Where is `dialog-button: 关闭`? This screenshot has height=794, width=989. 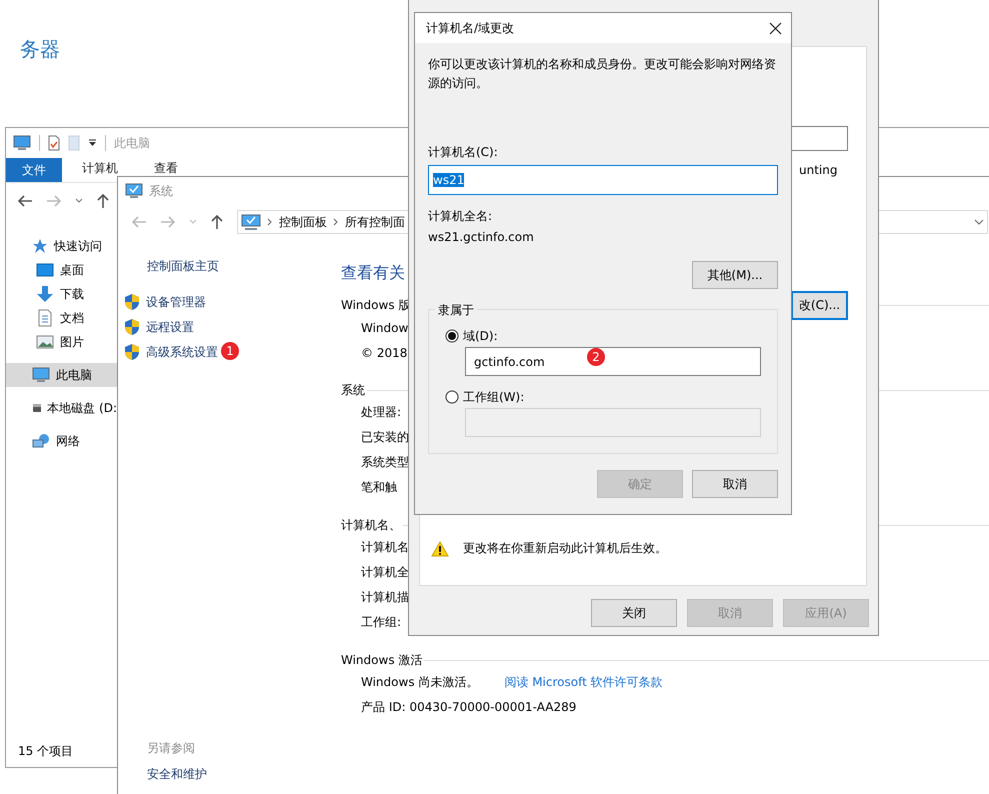
dialog-button: 关闭 is located at coordinates (634, 613).